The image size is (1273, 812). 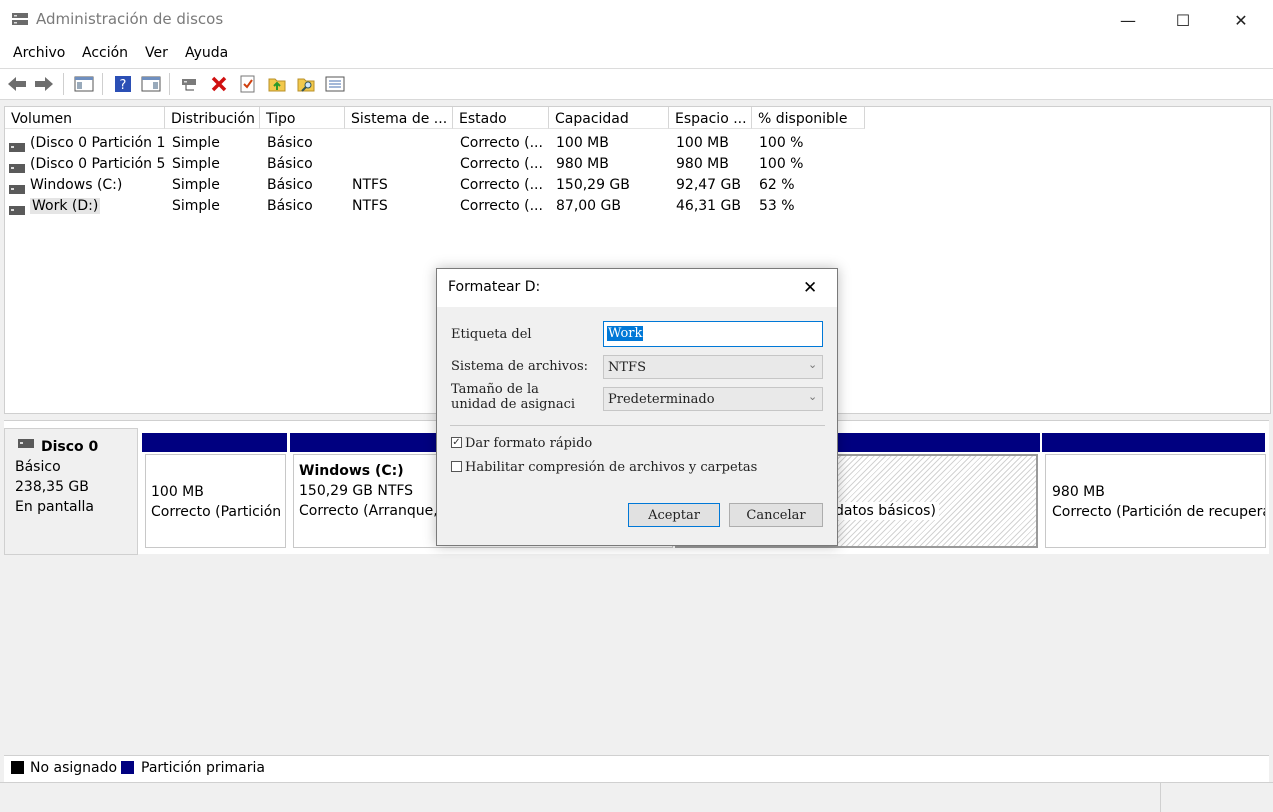 I want to click on disk-info: Disco 0 Básico 238,35 GB En pantalla, so click(x=71, y=491).